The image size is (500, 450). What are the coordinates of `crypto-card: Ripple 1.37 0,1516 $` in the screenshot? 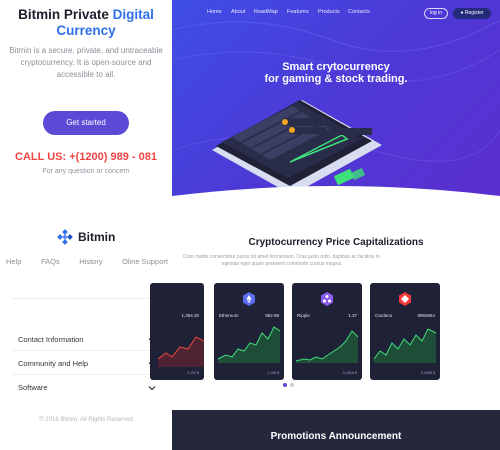 It's located at (327, 331).